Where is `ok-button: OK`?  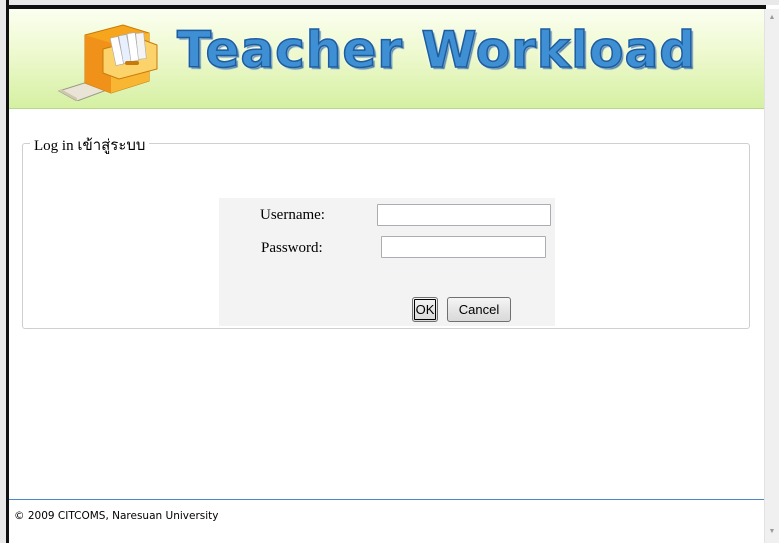
ok-button: OK is located at coordinates (425, 309).